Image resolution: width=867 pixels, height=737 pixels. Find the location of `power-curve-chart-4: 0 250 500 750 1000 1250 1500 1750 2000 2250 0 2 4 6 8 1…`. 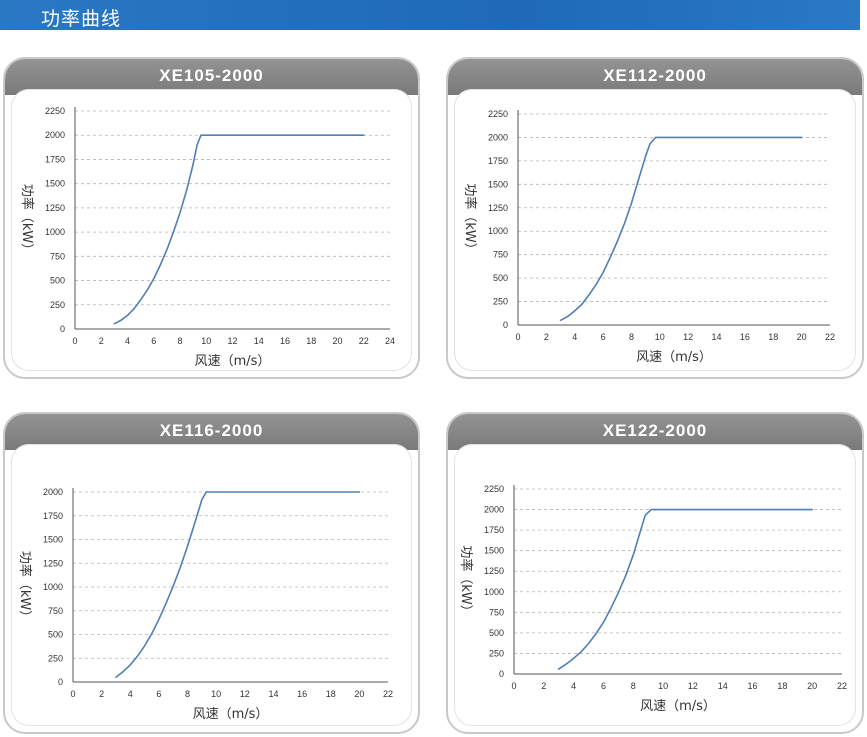

power-curve-chart-4: 0 250 500 750 1000 1250 1500 1750 2000 2250 0 2 4 6 8 1… is located at coordinates (652, 599).